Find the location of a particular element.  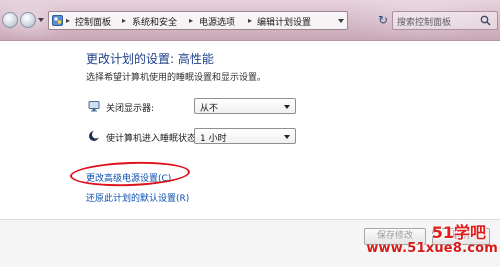

control-panel-icon is located at coordinates (57, 20).